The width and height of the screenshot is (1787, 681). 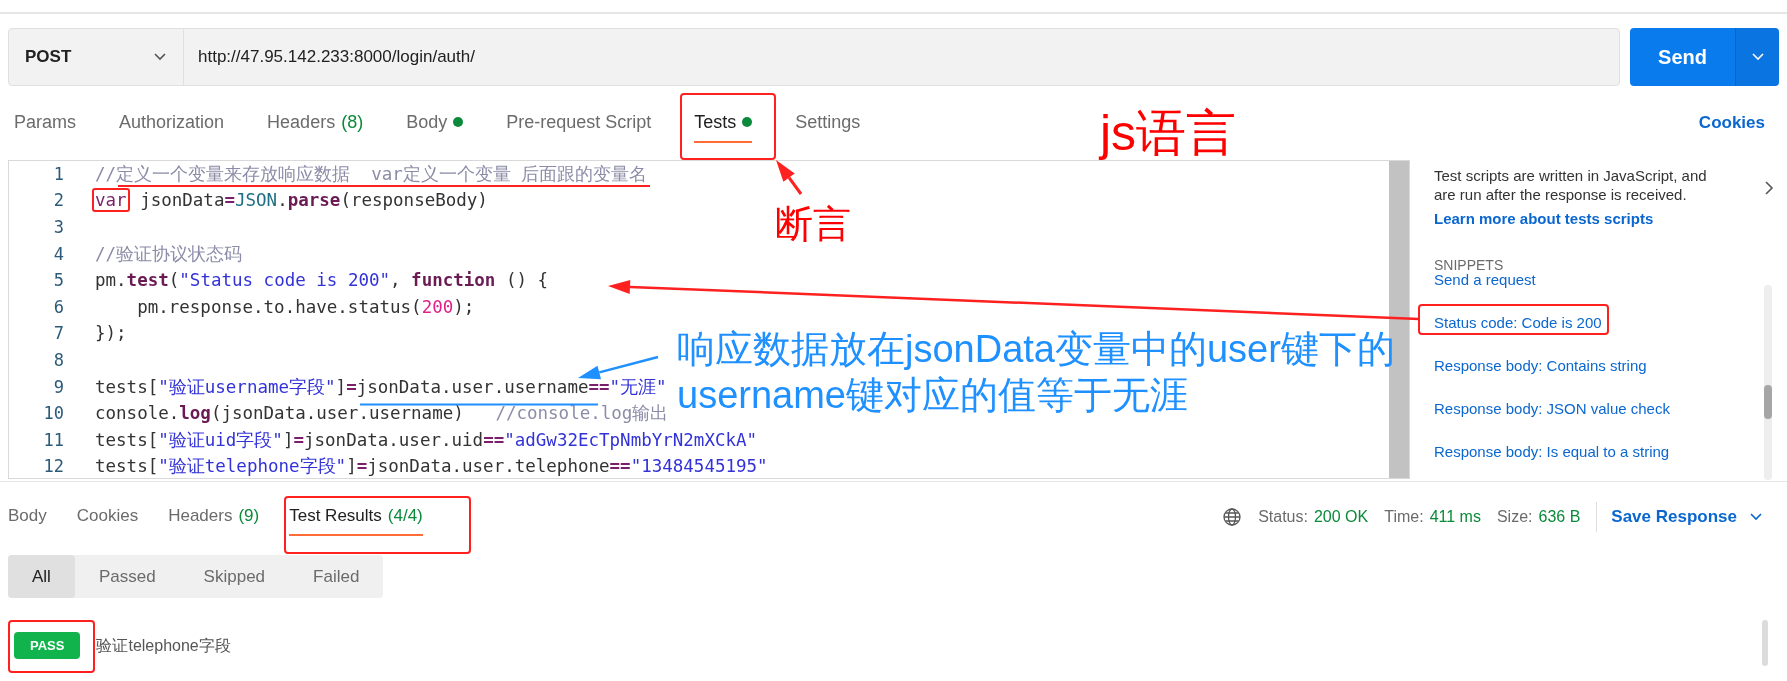 What do you see at coordinates (336, 576) in the screenshot?
I see `filter-tab: Failed` at bounding box center [336, 576].